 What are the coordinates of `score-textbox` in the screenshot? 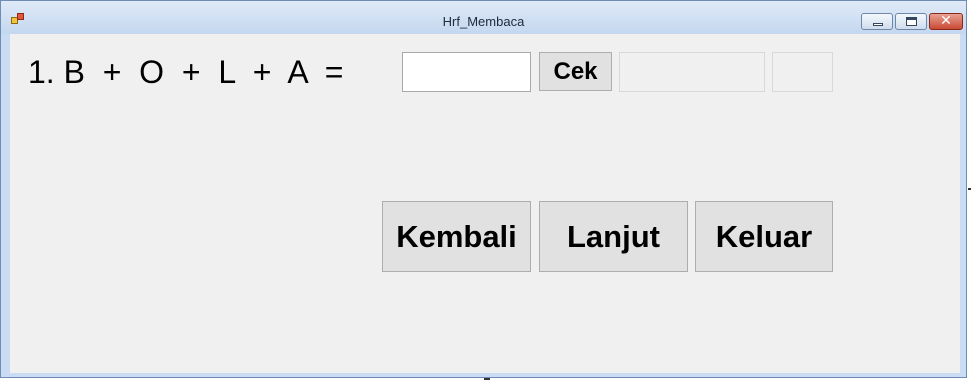 It's located at (802, 72).